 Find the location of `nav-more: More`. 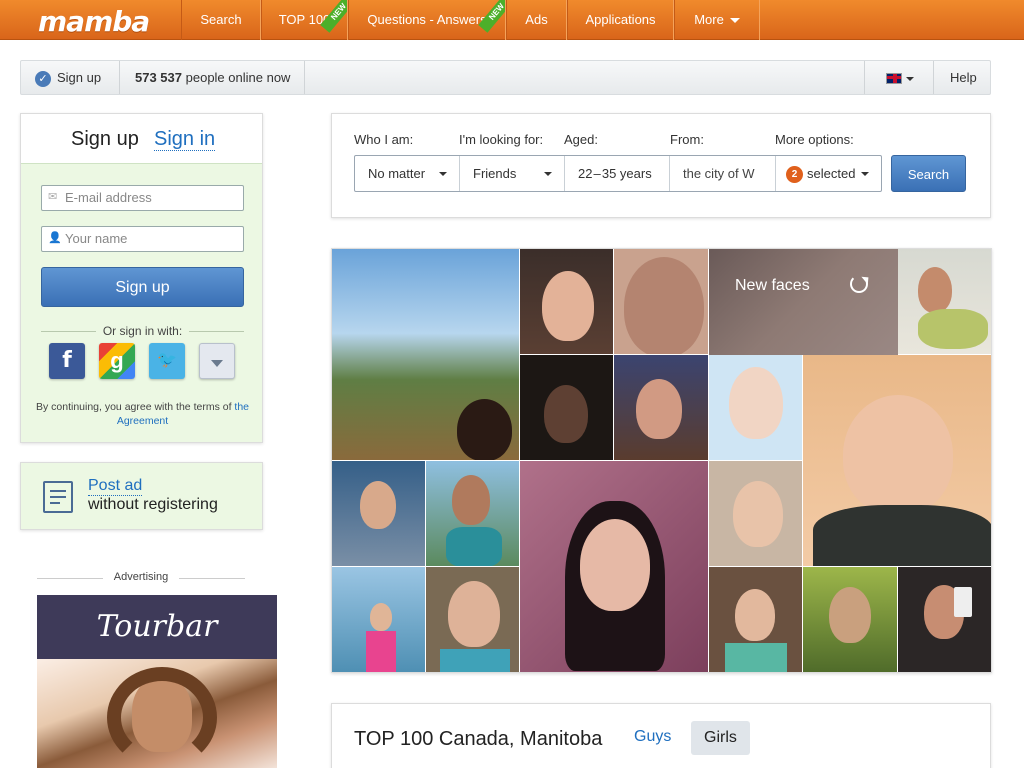

nav-more: More is located at coordinates (717, 20).